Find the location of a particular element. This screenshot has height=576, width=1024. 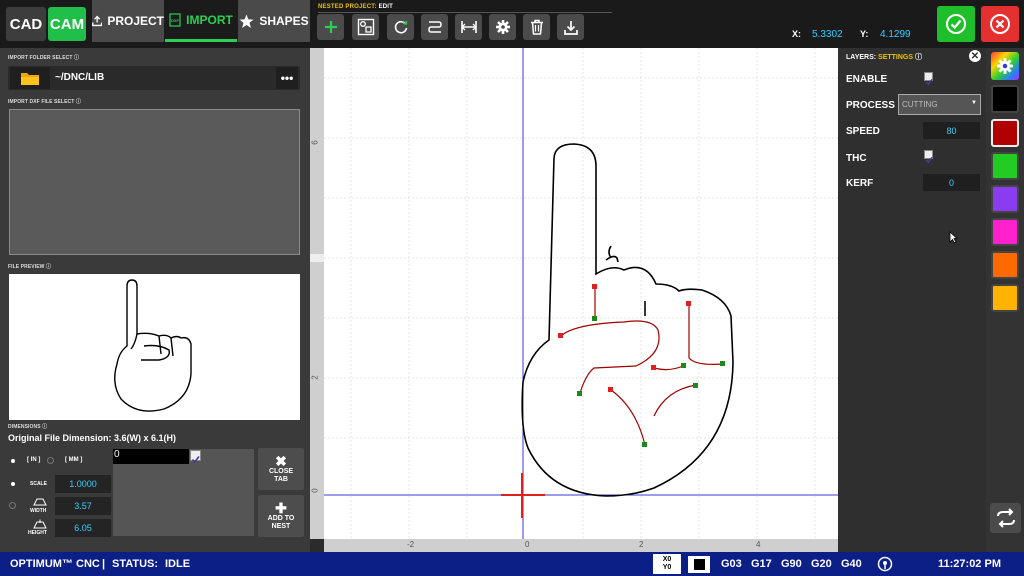

cad-mode-button: CAD is located at coordinates (26, 24).